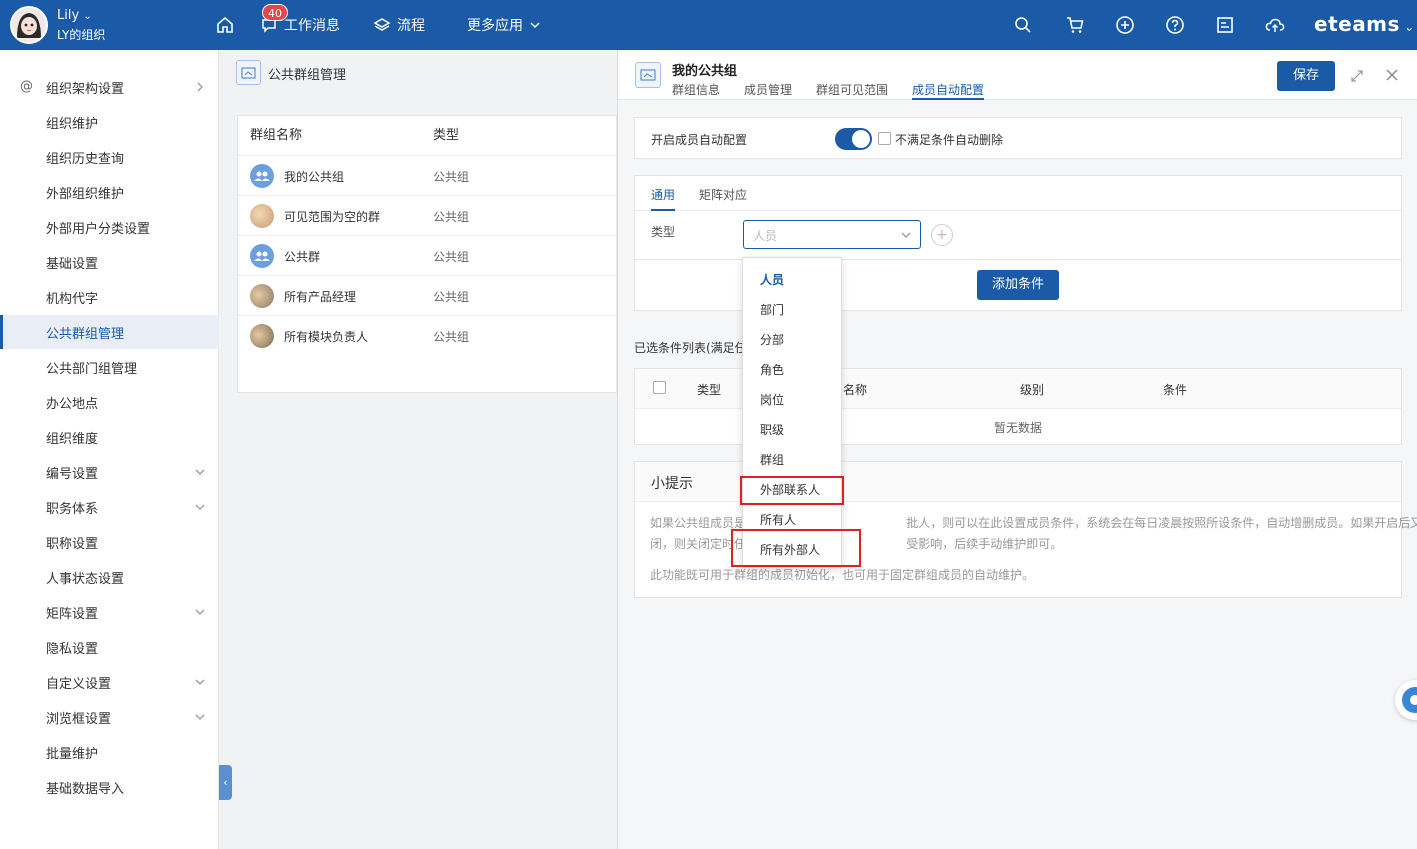 The image size is (1417, 849). I want to click on sidebar-item-custom: 自定义设置, so click(109, 682).